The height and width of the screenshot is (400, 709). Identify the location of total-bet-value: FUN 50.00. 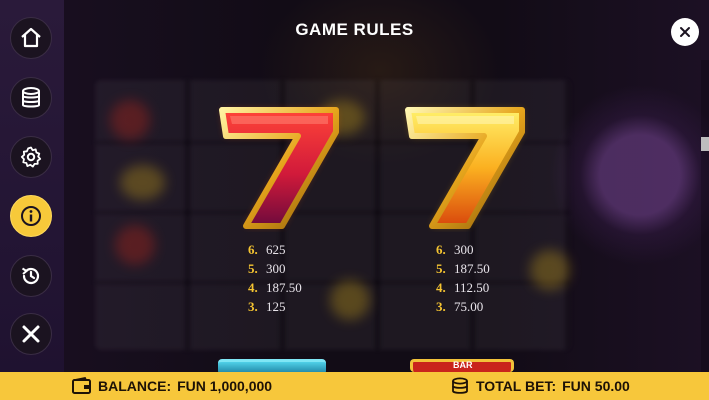
(596, 386).